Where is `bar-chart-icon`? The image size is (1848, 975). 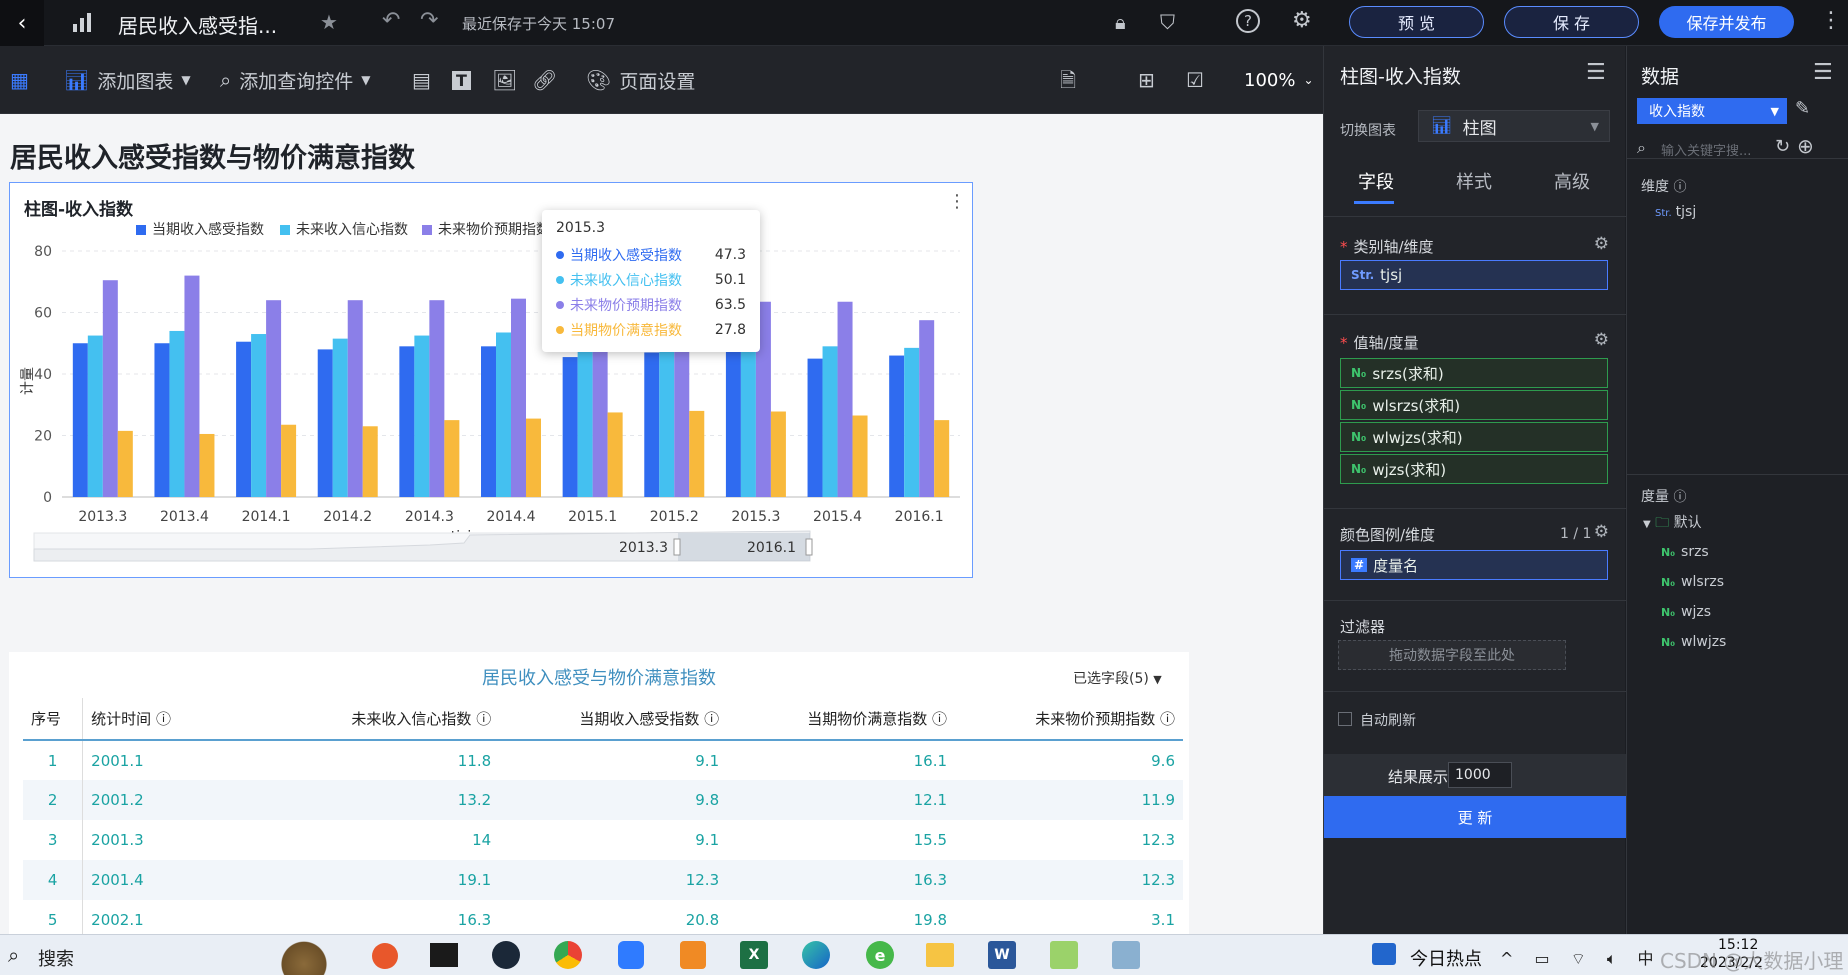 bar-chart-icon is located at coordinates (83, 22).